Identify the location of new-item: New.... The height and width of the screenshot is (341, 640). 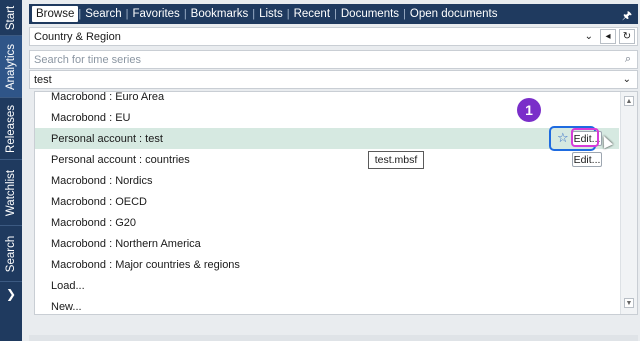
(327, 305).